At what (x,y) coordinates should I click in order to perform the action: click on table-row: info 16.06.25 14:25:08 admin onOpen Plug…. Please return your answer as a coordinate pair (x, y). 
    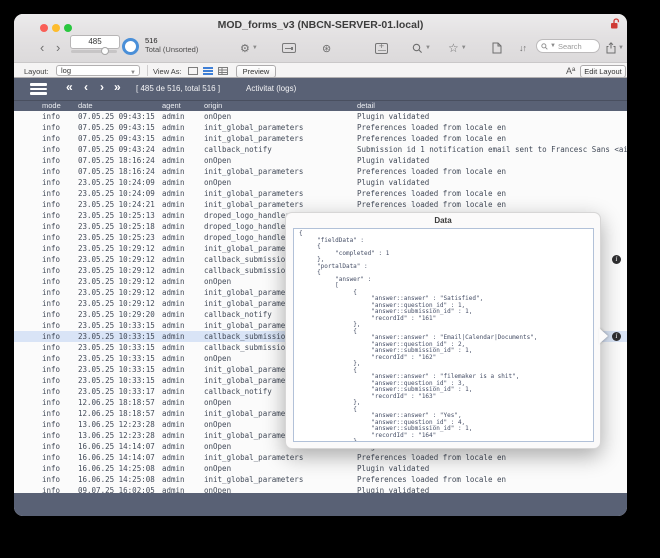
    Looking at the image, I should click on (320, 468).